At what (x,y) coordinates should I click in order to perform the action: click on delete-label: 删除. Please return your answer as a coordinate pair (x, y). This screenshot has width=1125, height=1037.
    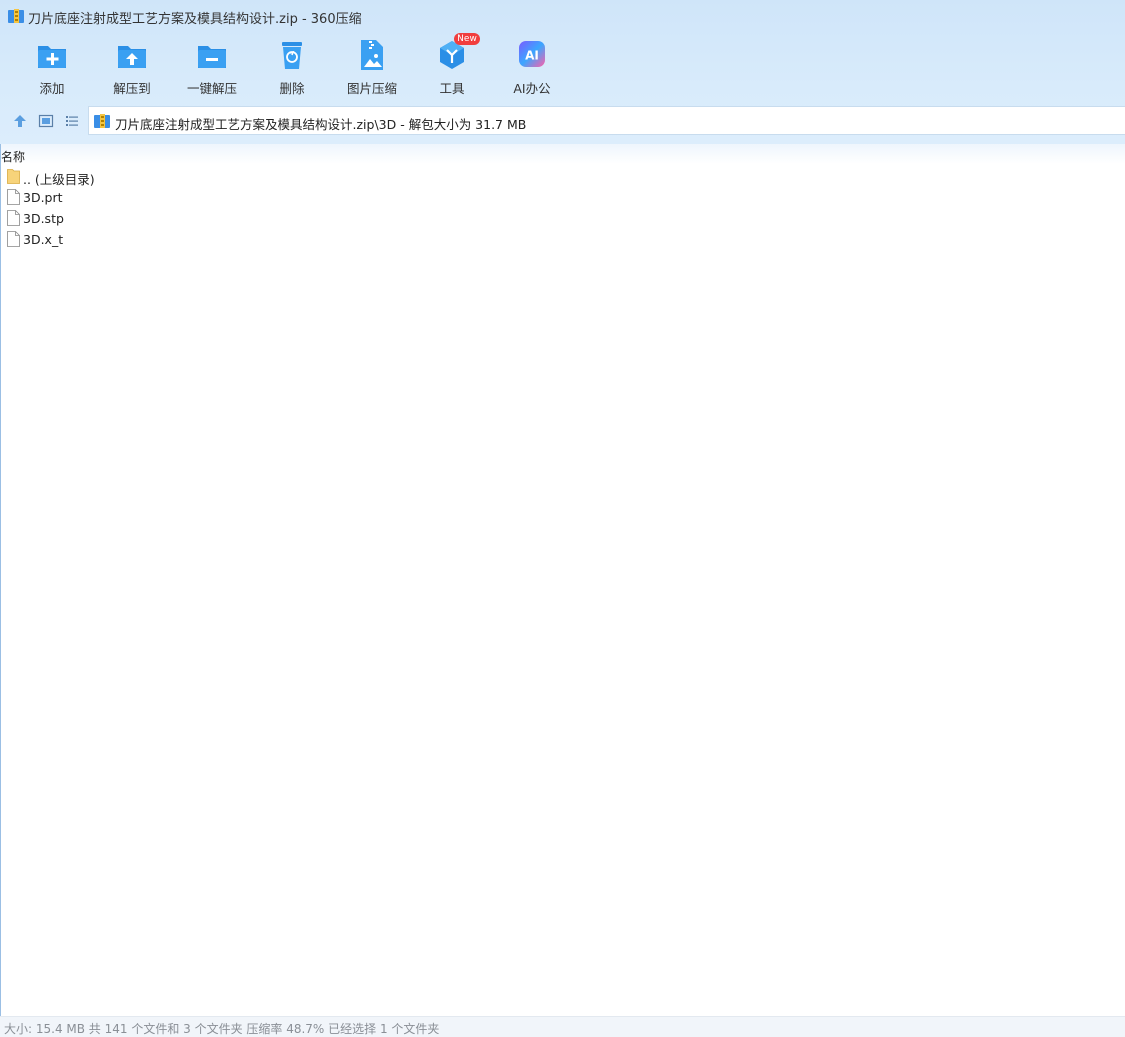
    Looking at the image, I should click on (292, 88).